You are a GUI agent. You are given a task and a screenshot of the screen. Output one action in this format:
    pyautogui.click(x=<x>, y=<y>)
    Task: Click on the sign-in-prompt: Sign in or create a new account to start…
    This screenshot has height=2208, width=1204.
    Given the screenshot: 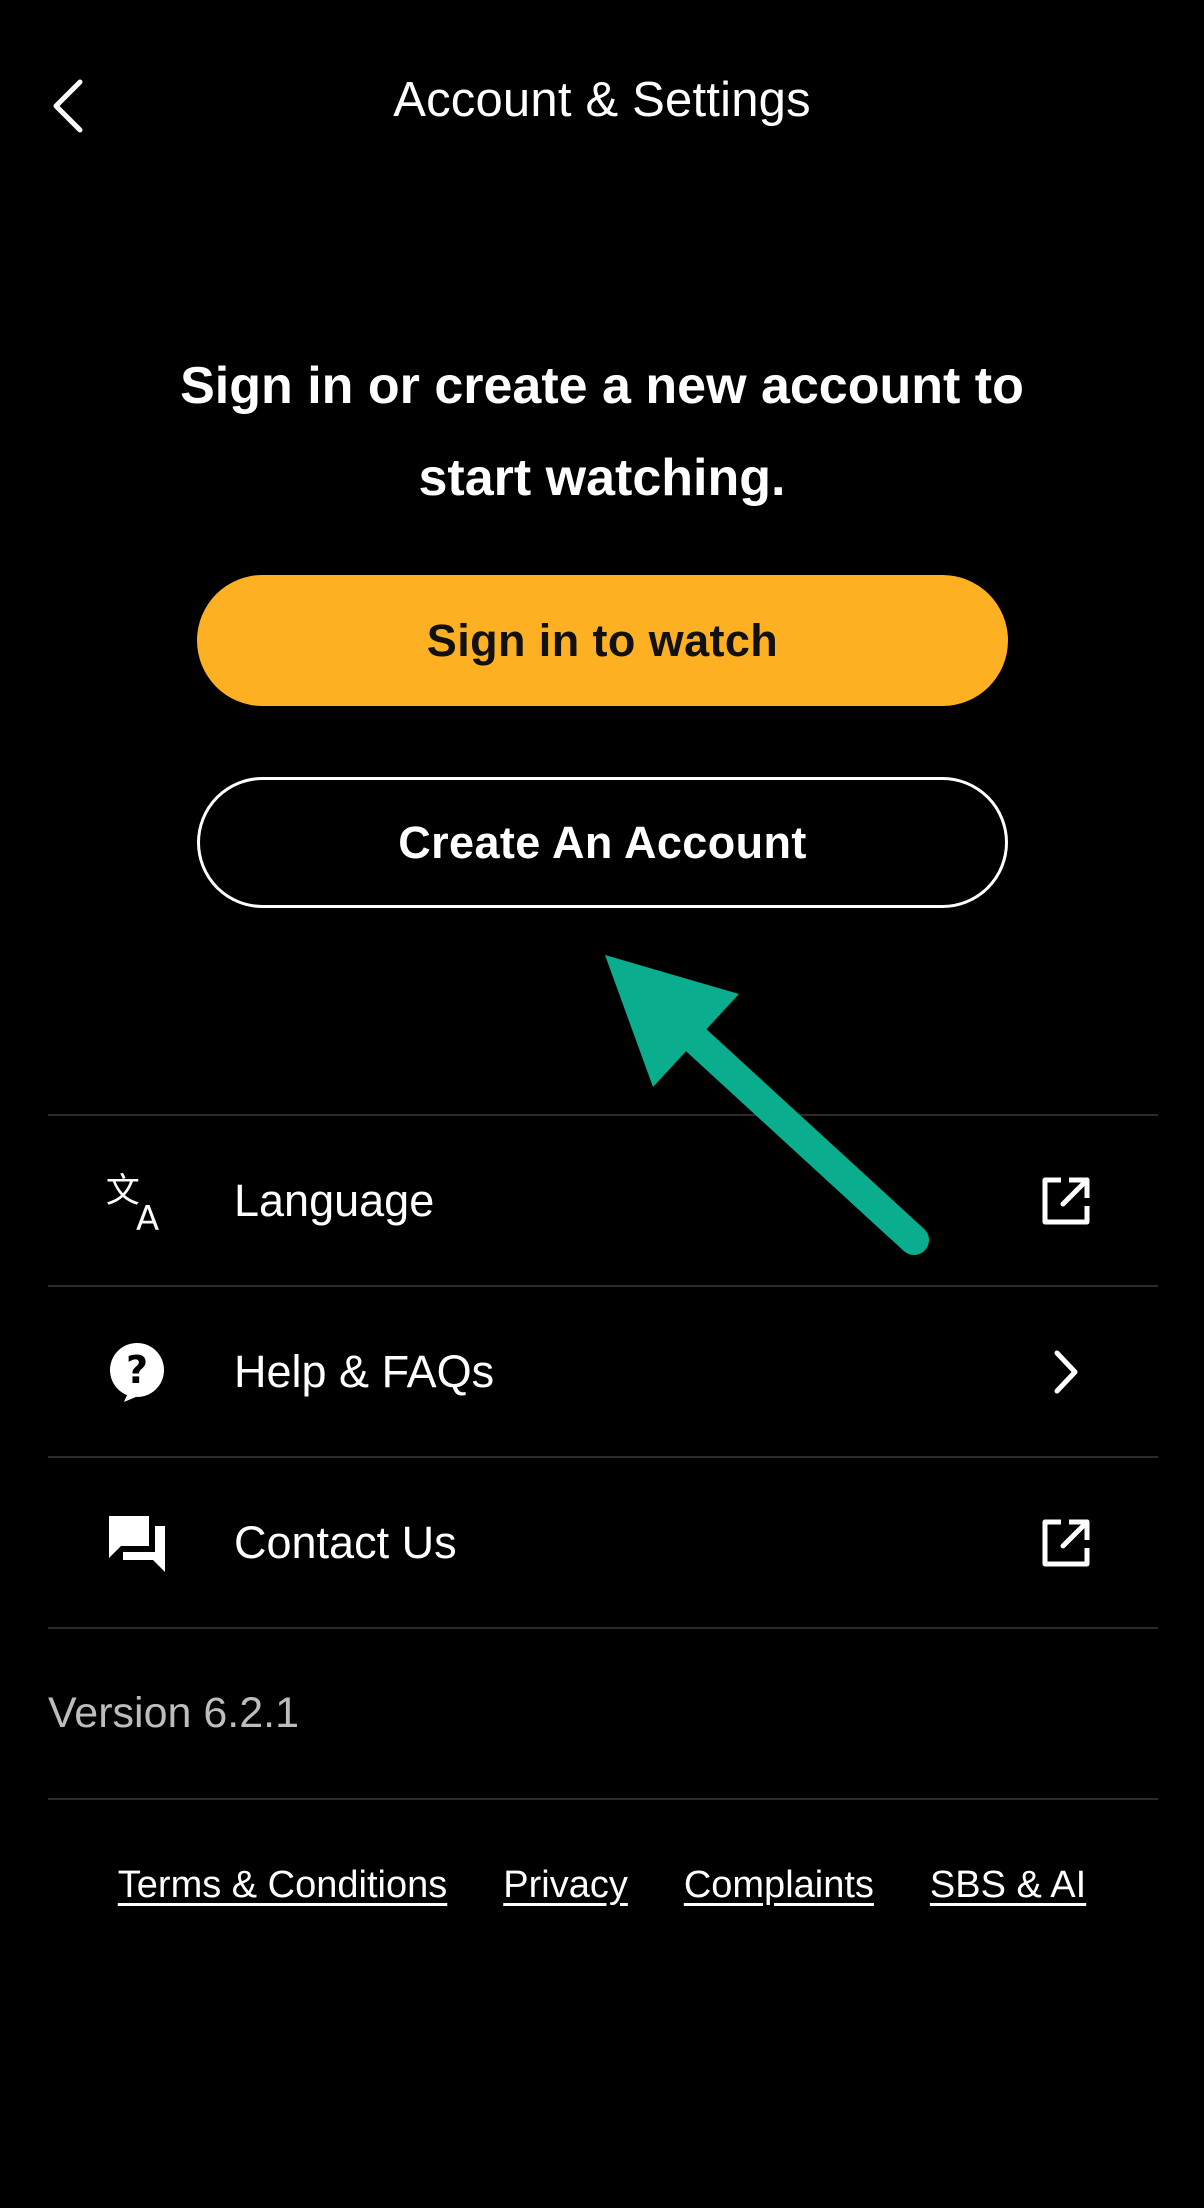 What is the action you would take?
    pyautogui.click(x=602, y=432)
    